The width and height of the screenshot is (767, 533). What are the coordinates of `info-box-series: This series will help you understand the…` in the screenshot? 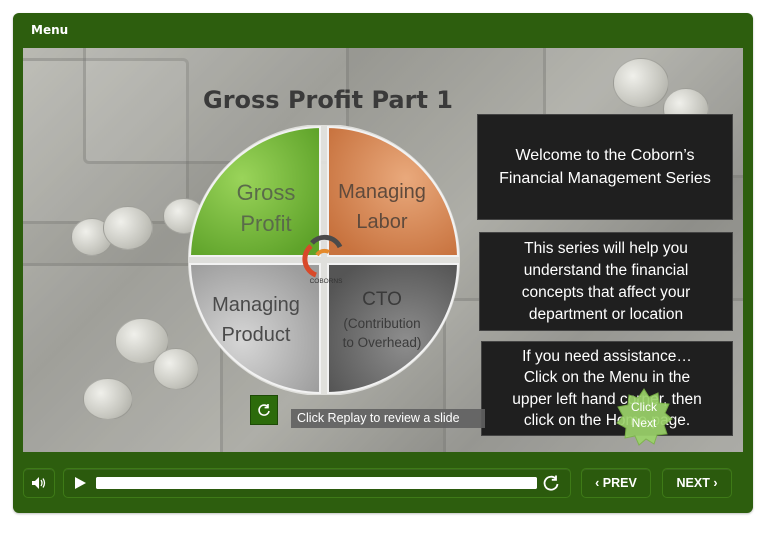 It's located at (606, 281).